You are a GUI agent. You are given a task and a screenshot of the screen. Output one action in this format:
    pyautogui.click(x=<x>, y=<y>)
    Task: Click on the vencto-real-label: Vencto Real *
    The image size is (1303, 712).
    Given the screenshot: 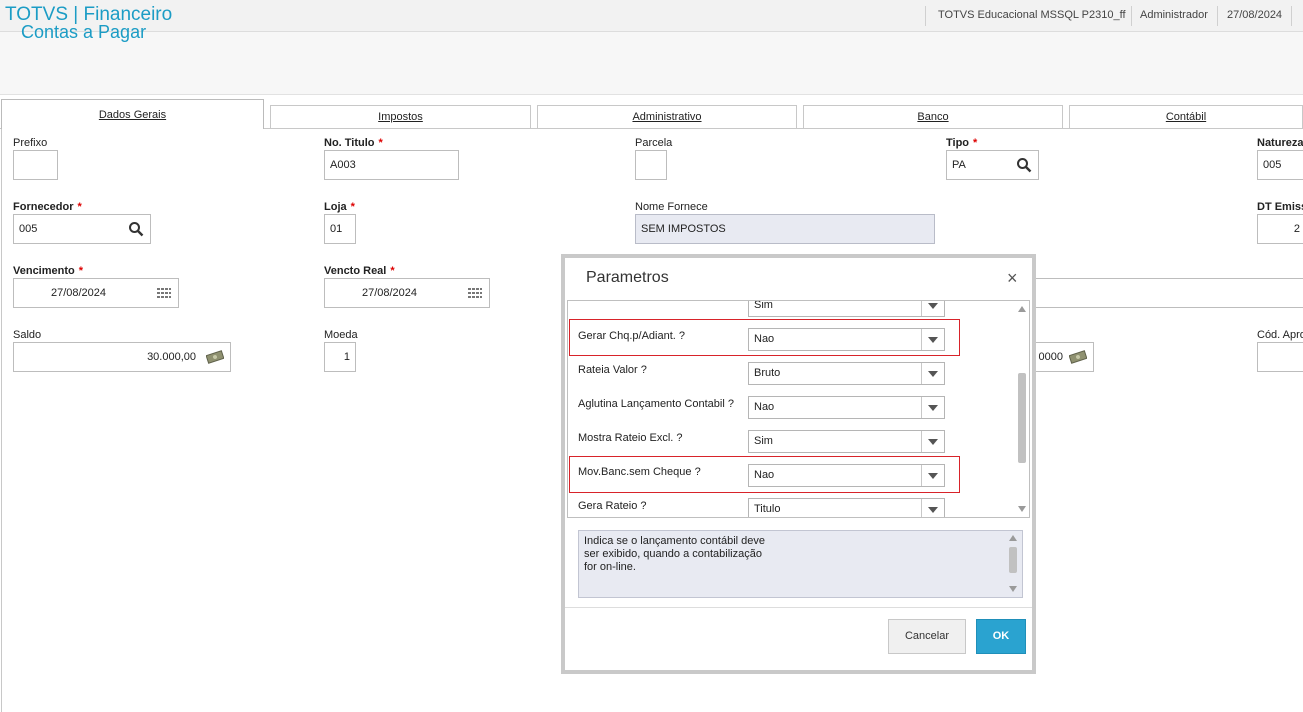 What is the action you would take?
    pyautogui.click(x=359, y=271)
    